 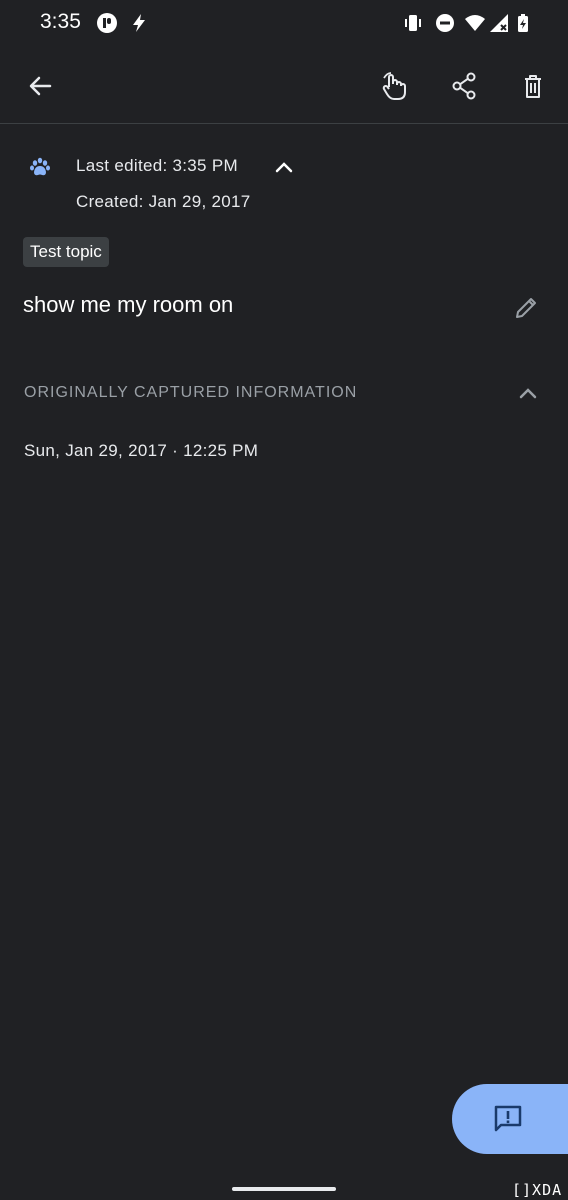 What do you see at coordinates (523, 23) in the screenshot?
I see `battery-charging-icon` at bounding box center [523, 23].